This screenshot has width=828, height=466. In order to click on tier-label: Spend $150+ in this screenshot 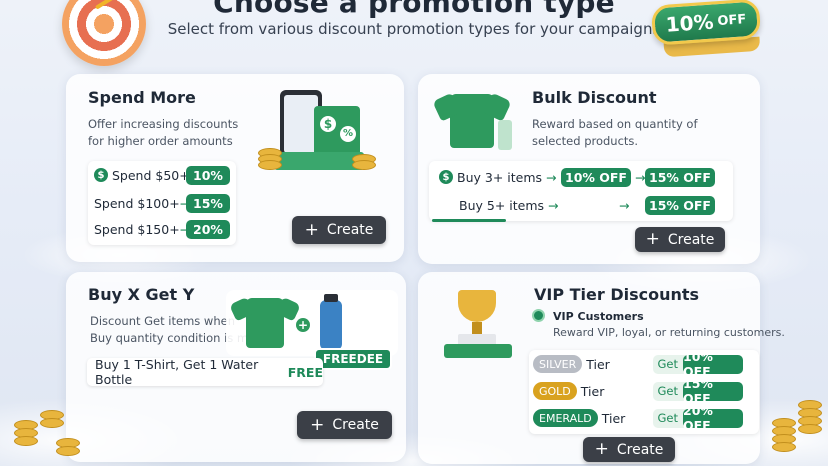, I will do `click(137, 229)`.